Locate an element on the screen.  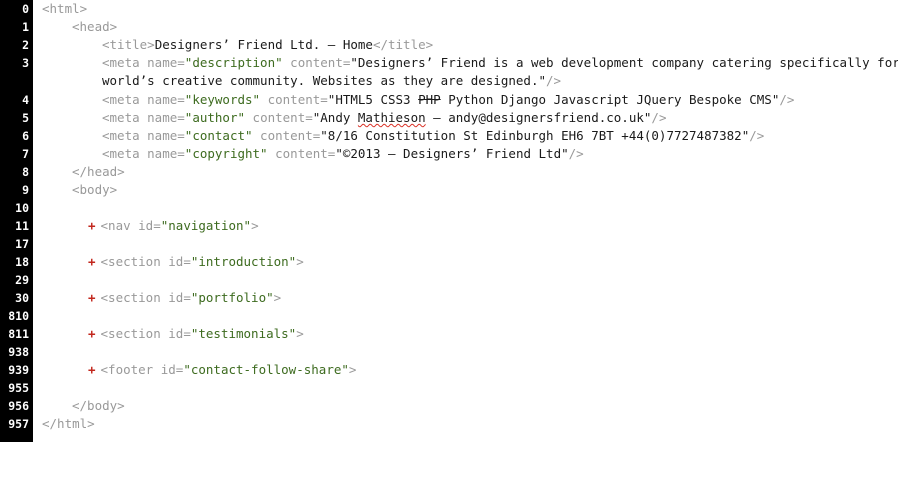
author-content: "Andy is located at coordinates (335, 117).